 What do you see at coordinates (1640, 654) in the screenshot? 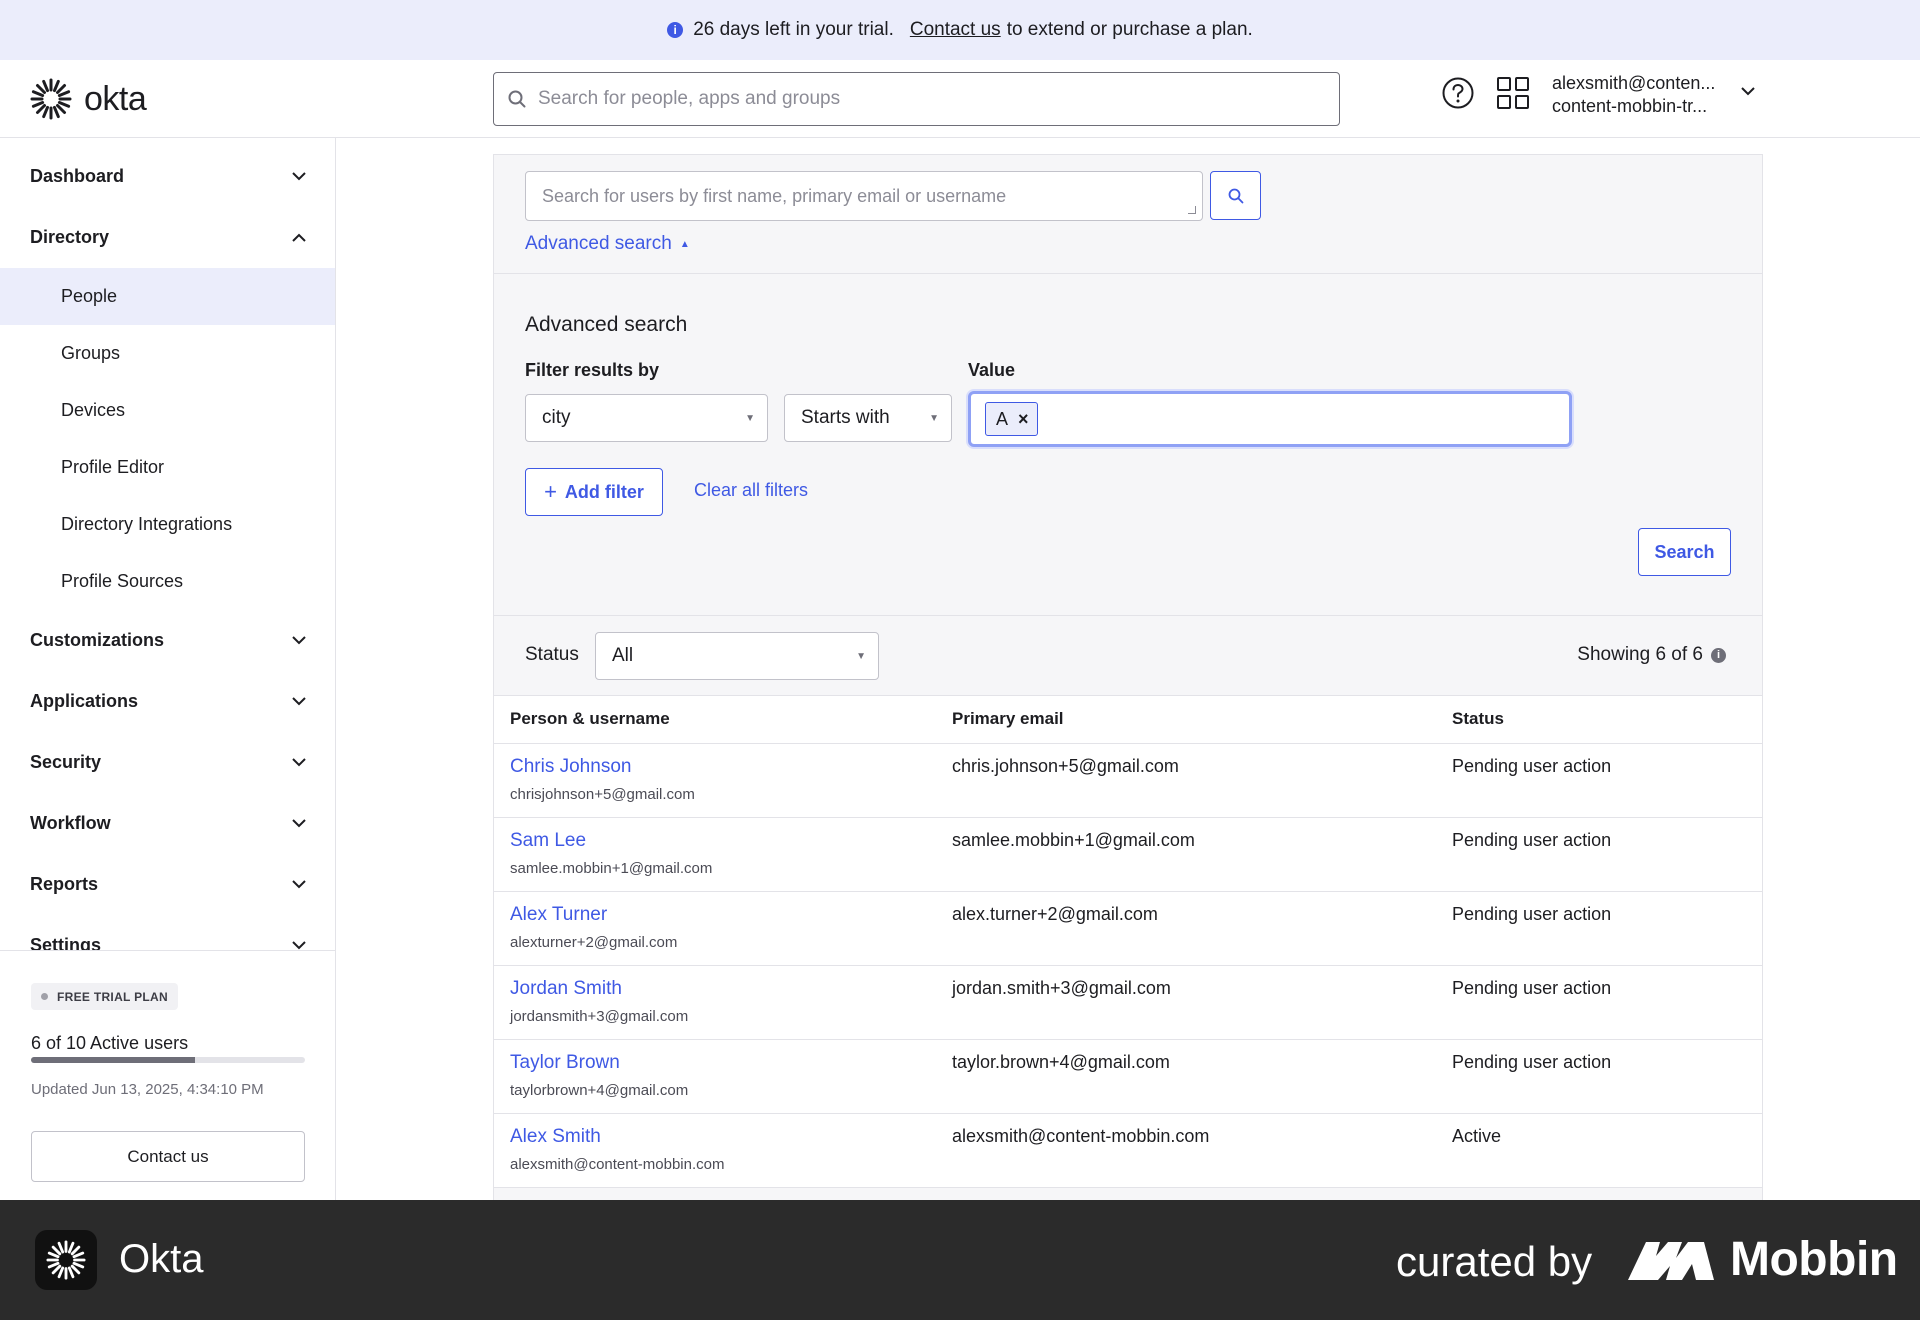
I see `results-count-text: Showing 6 of 6` at bounding box center [1640, 654].